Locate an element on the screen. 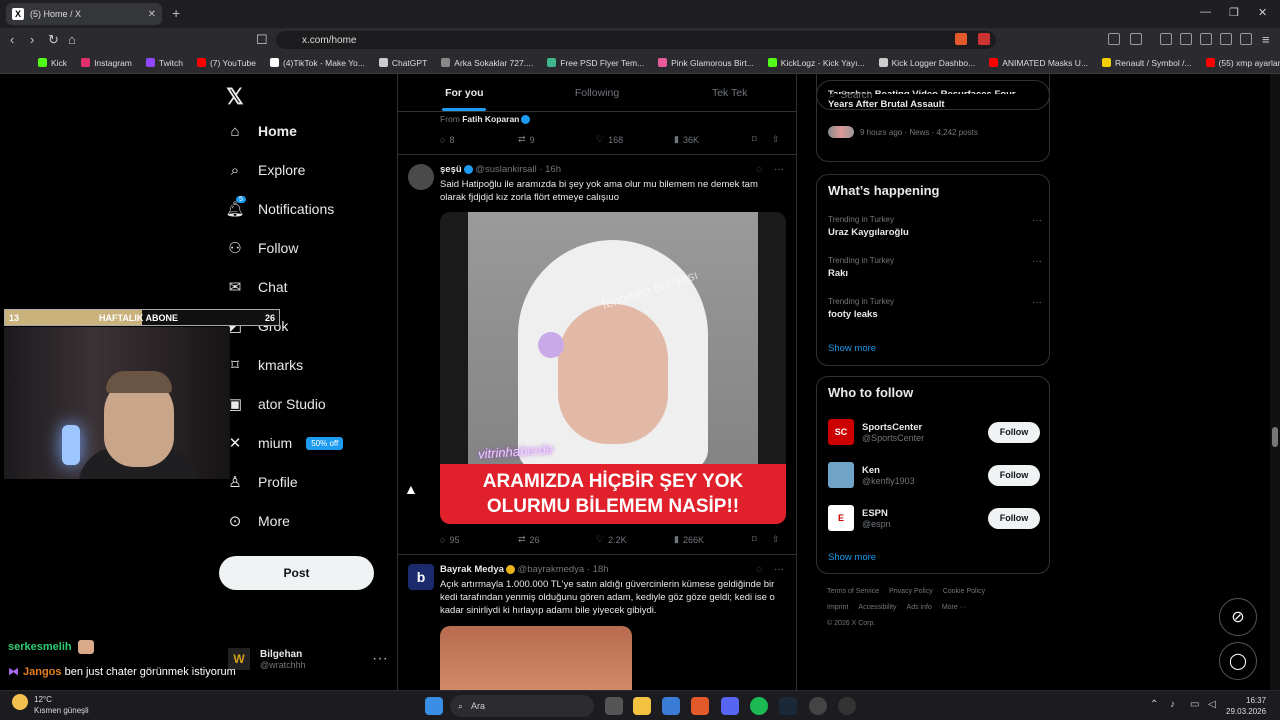 The height and width of the screenshot is (720, 1280). store-icon is located at coordinates (671, 706).